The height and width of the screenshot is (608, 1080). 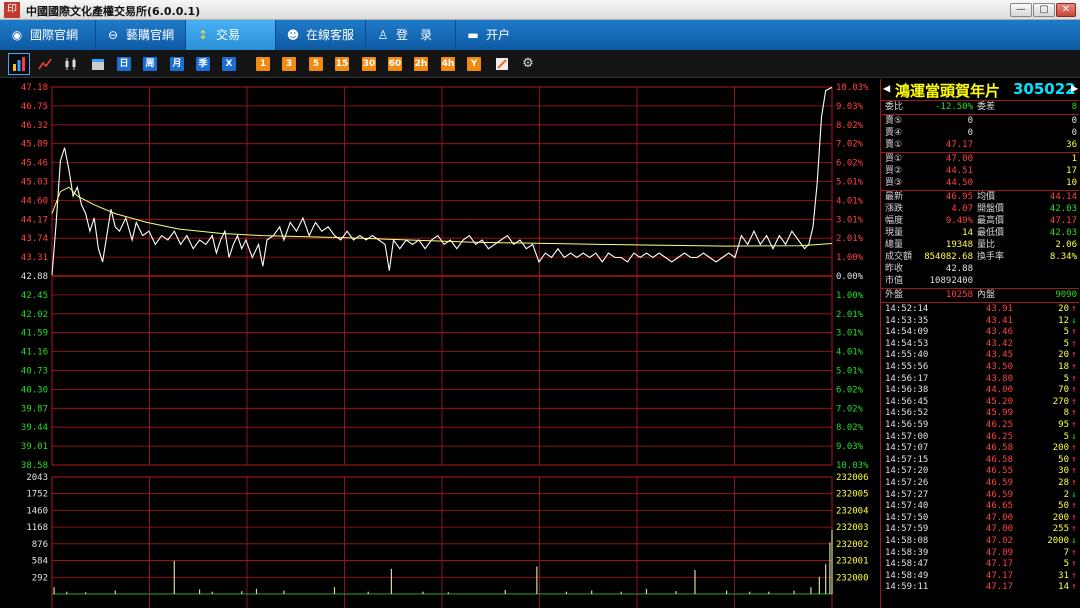 I want to click on nav-open-account: ▬ 开户, so click(x=496, y=35).